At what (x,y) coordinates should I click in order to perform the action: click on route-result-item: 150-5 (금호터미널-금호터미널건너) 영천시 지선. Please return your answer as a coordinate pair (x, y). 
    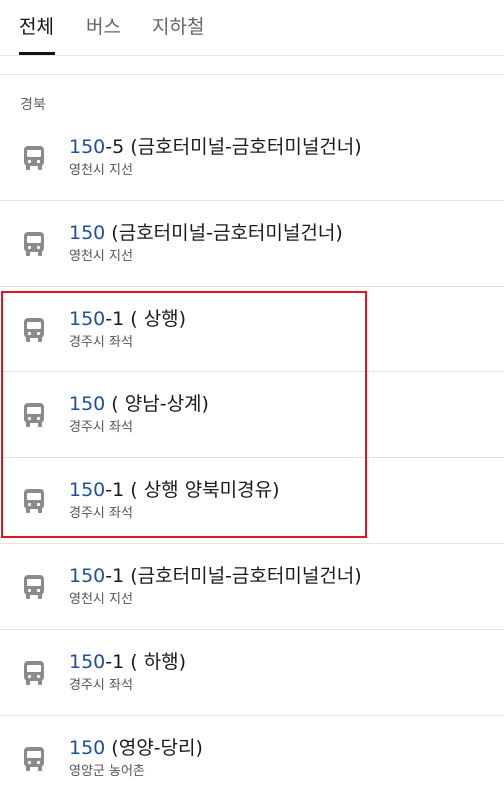
    Looking at the image, I should click on (252, 158).